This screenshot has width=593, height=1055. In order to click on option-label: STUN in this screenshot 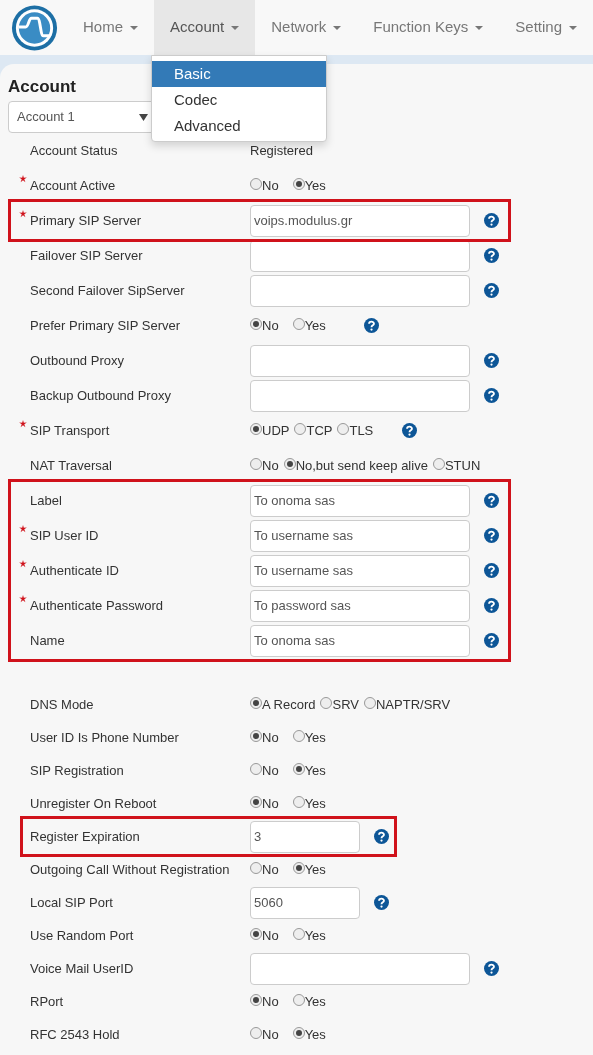, I will do `click(462, 465)`.